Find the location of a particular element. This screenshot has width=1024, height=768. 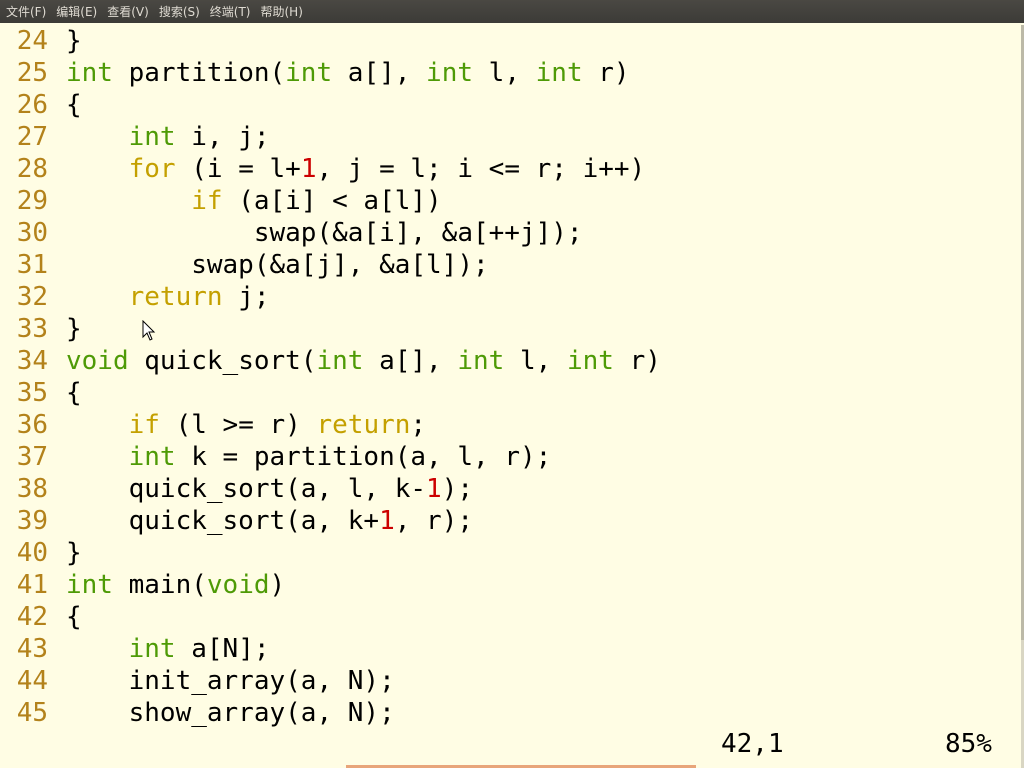

code-line: 33} is located at coordinates (41, 329).